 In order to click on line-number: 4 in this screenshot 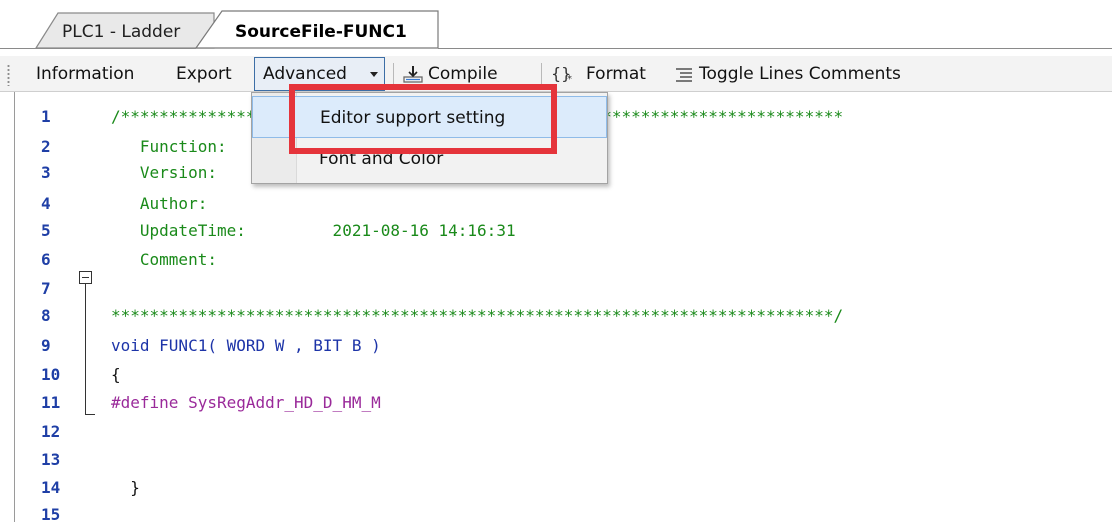, I will do `click(46, 203)`.